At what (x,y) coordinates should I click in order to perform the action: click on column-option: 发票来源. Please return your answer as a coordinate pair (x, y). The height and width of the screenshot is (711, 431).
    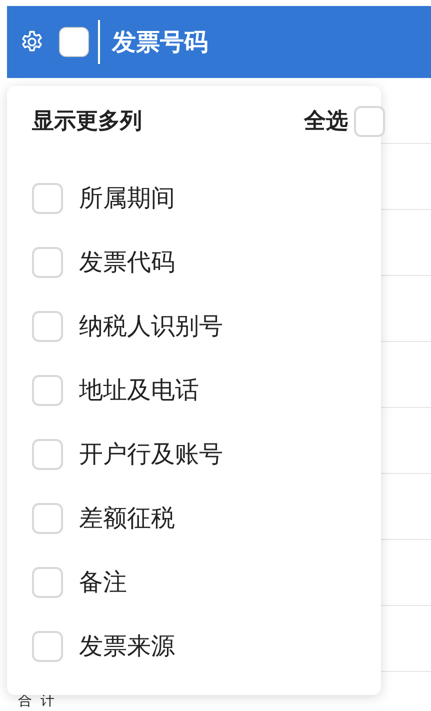
    Looking at the image, I should click on (127, 646).